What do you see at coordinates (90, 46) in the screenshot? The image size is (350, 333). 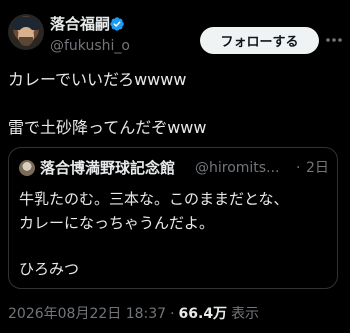 I see `author-handle: @fukushi_o` at bounding box center [90, 46].